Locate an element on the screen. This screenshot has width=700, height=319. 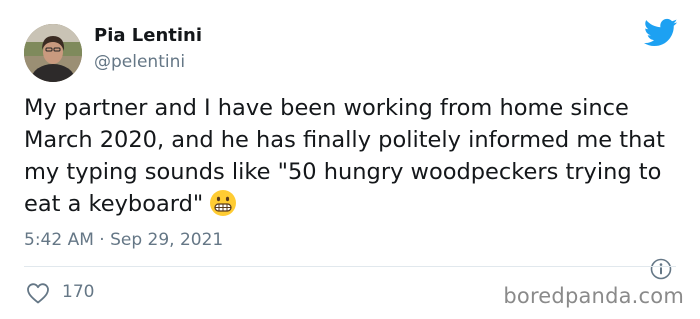
info-icon is located at coordinates (661, 269).